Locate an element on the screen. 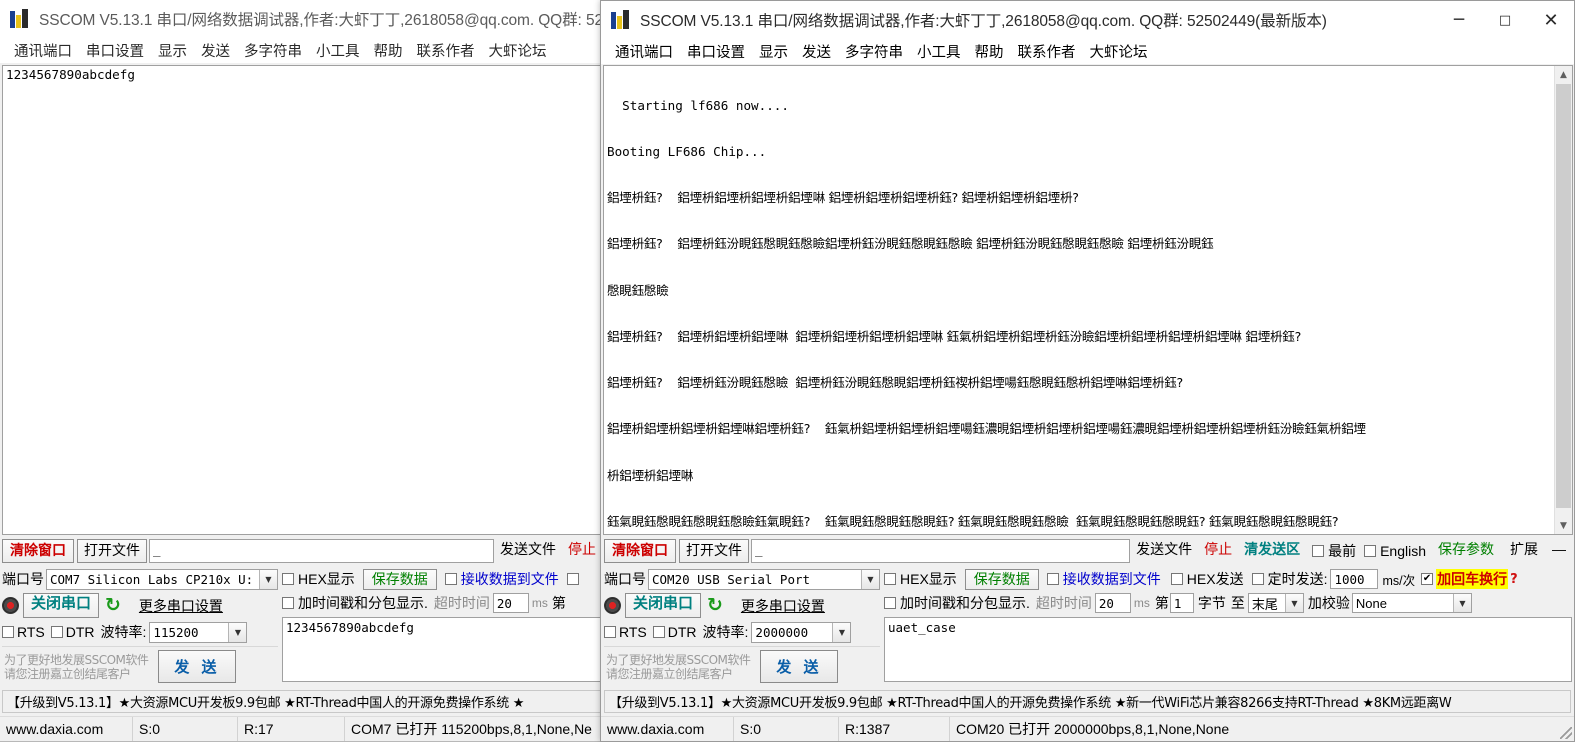 This screenshot has width=1575, height=742. open-file-button-left: 打开文件 is located at coordinates (112, 551).